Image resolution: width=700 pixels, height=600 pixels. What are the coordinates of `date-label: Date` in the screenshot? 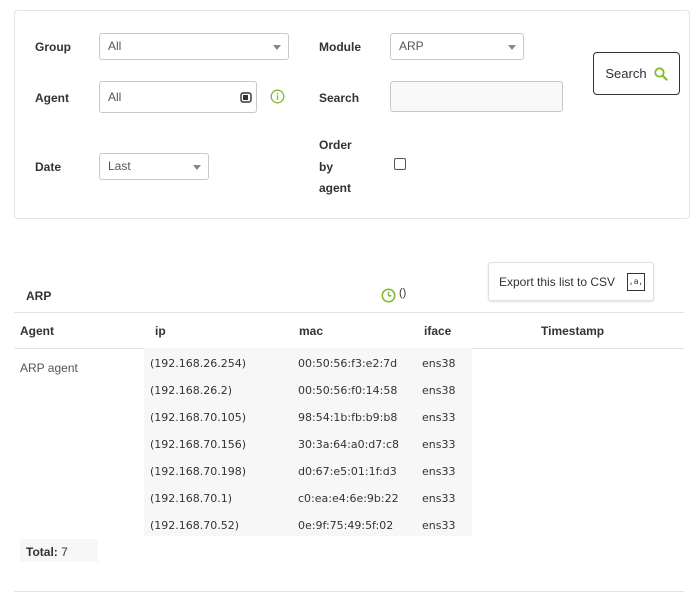 It's located at (48, 167).